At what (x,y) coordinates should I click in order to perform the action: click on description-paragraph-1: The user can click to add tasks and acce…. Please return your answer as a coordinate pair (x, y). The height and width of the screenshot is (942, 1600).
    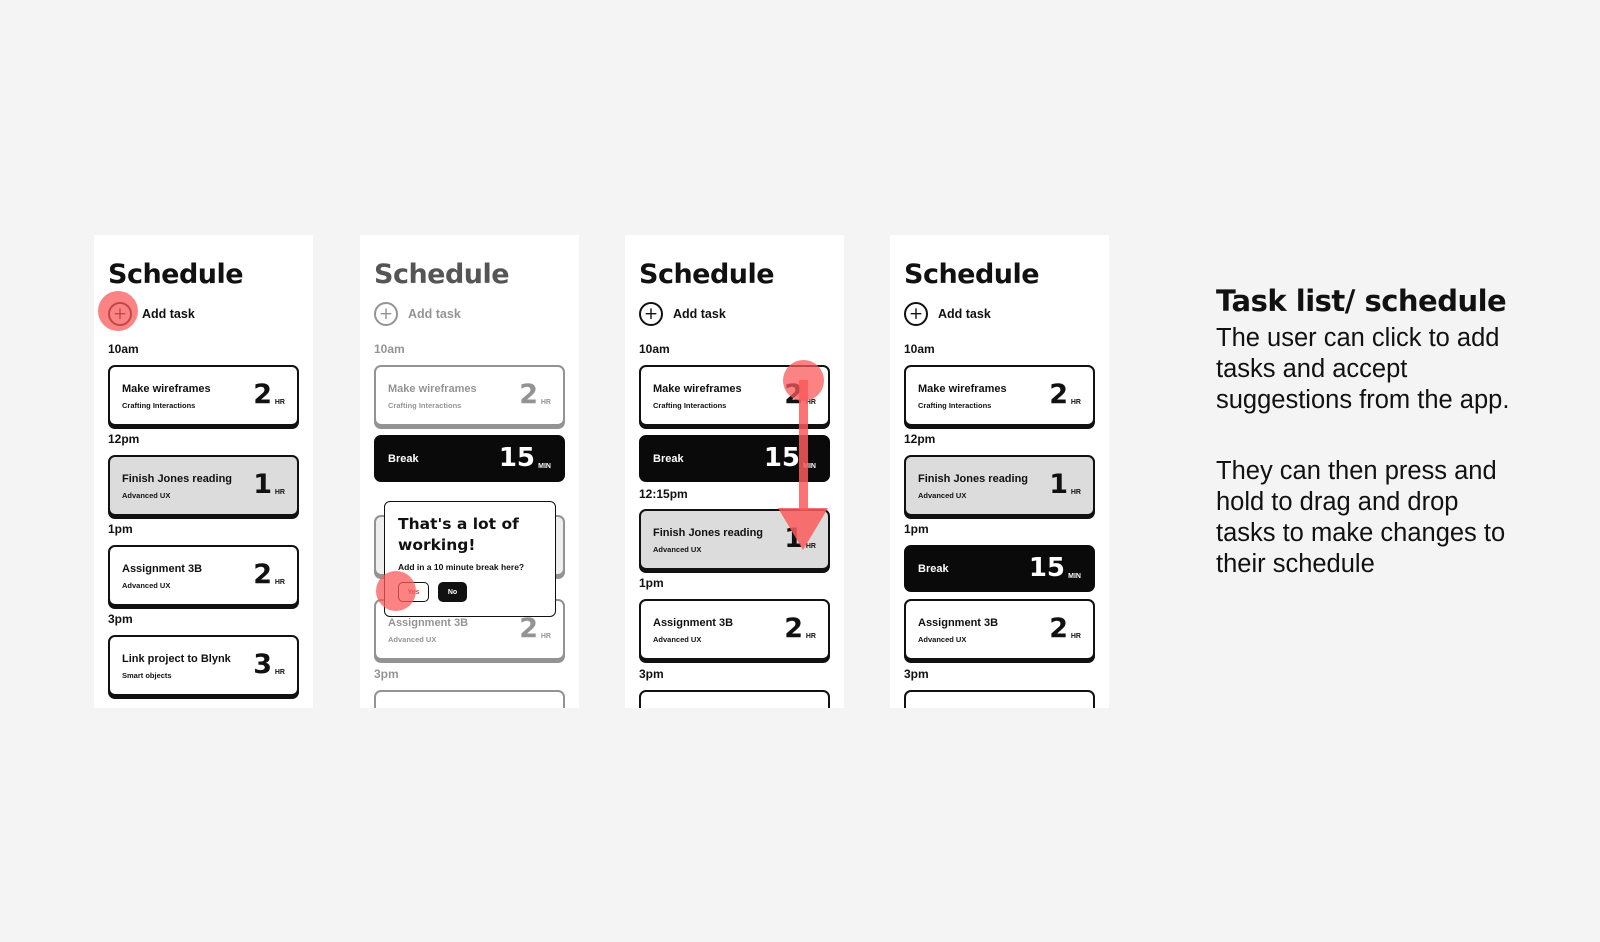
    Looking at the image, I should click on (1363, 369).